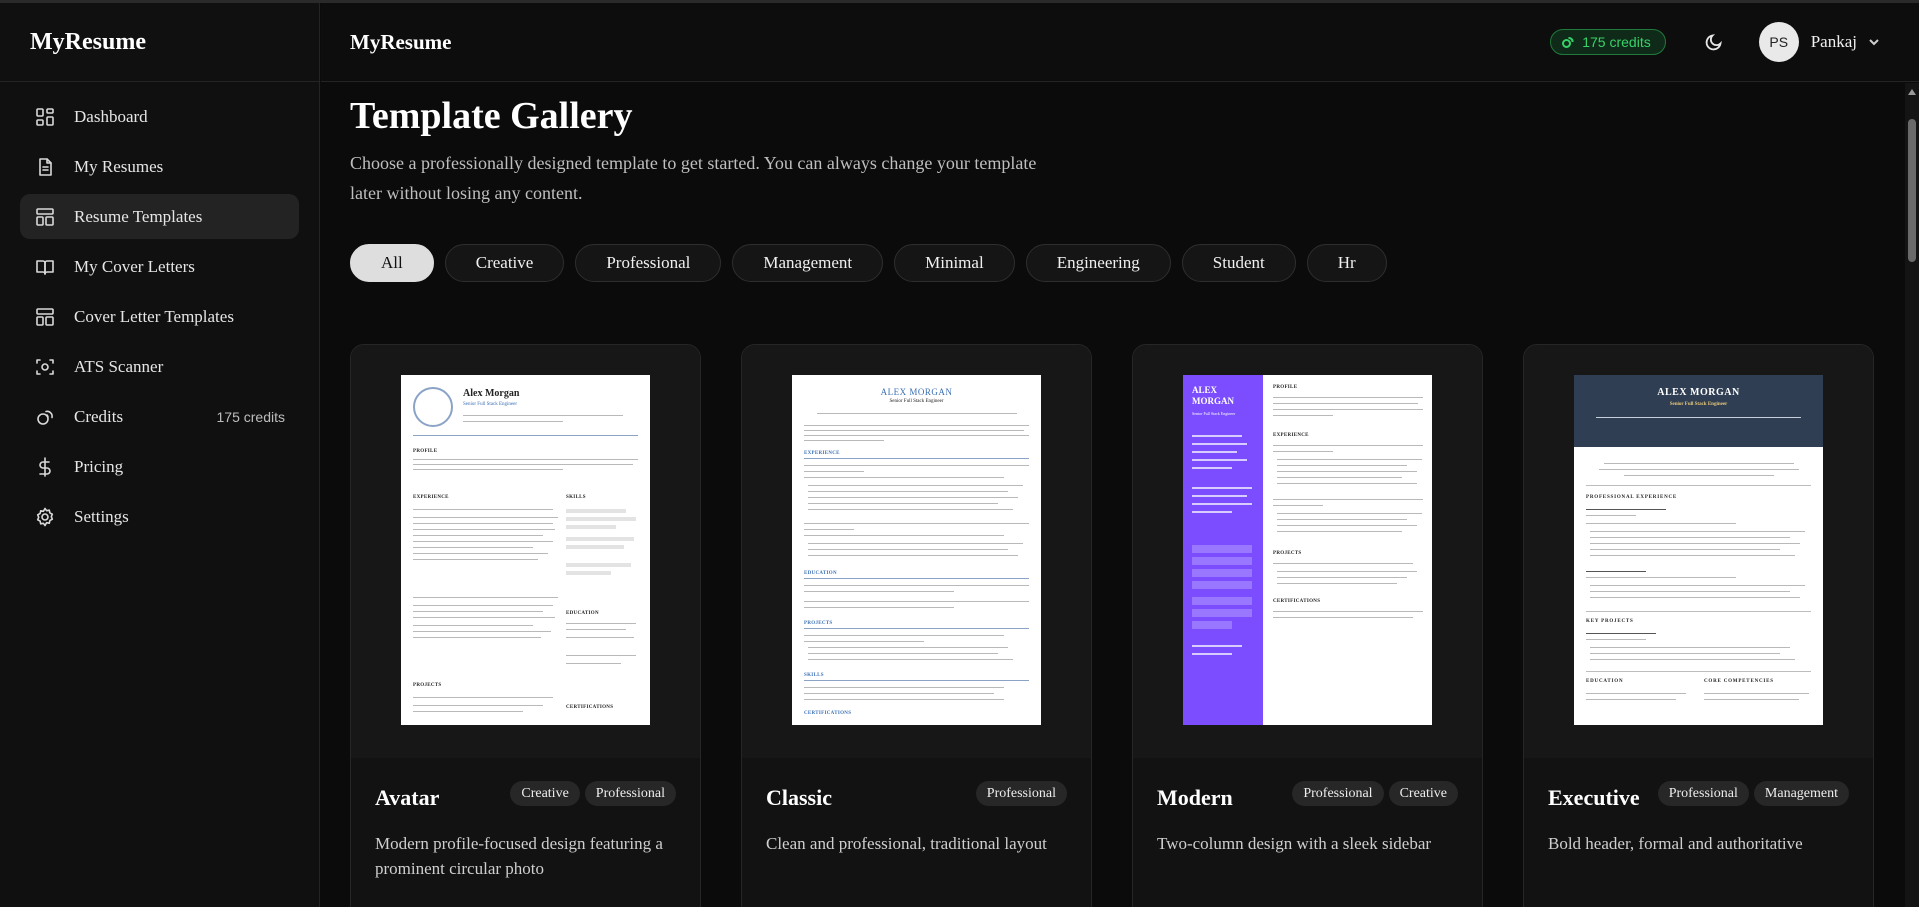 This screenshot has width=1919, height=907. I want to click on sidebar-item-label: ATS Scanner, so click(119, 366).